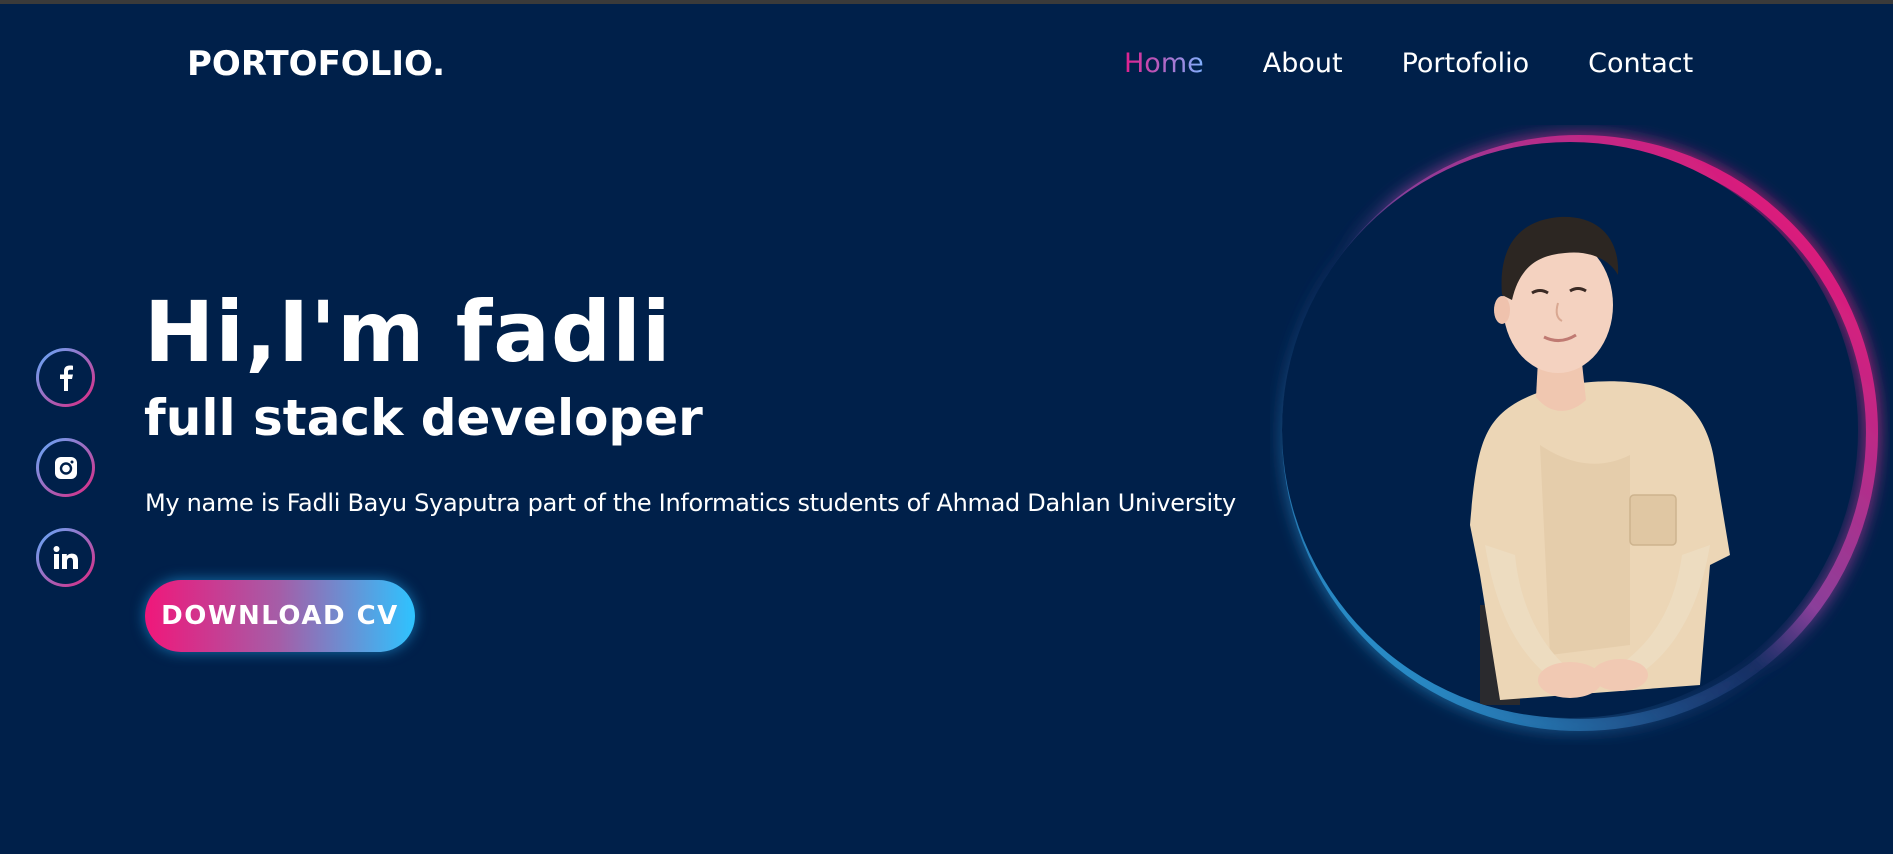  What do you see at coordinates (316, 64) in the screenshot?
I see `site-logo: PORTOFOLIO.` at bounding box center [316, 64].